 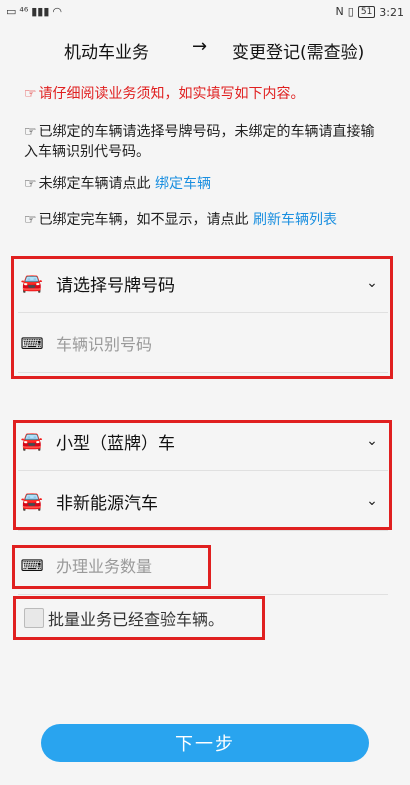 What do you see at coordinates (143, 220) in the screenshot?
I see `refresh-notice-text: 已绑定完车辆，如不显示，请点此` at bounding box center [143, 220].